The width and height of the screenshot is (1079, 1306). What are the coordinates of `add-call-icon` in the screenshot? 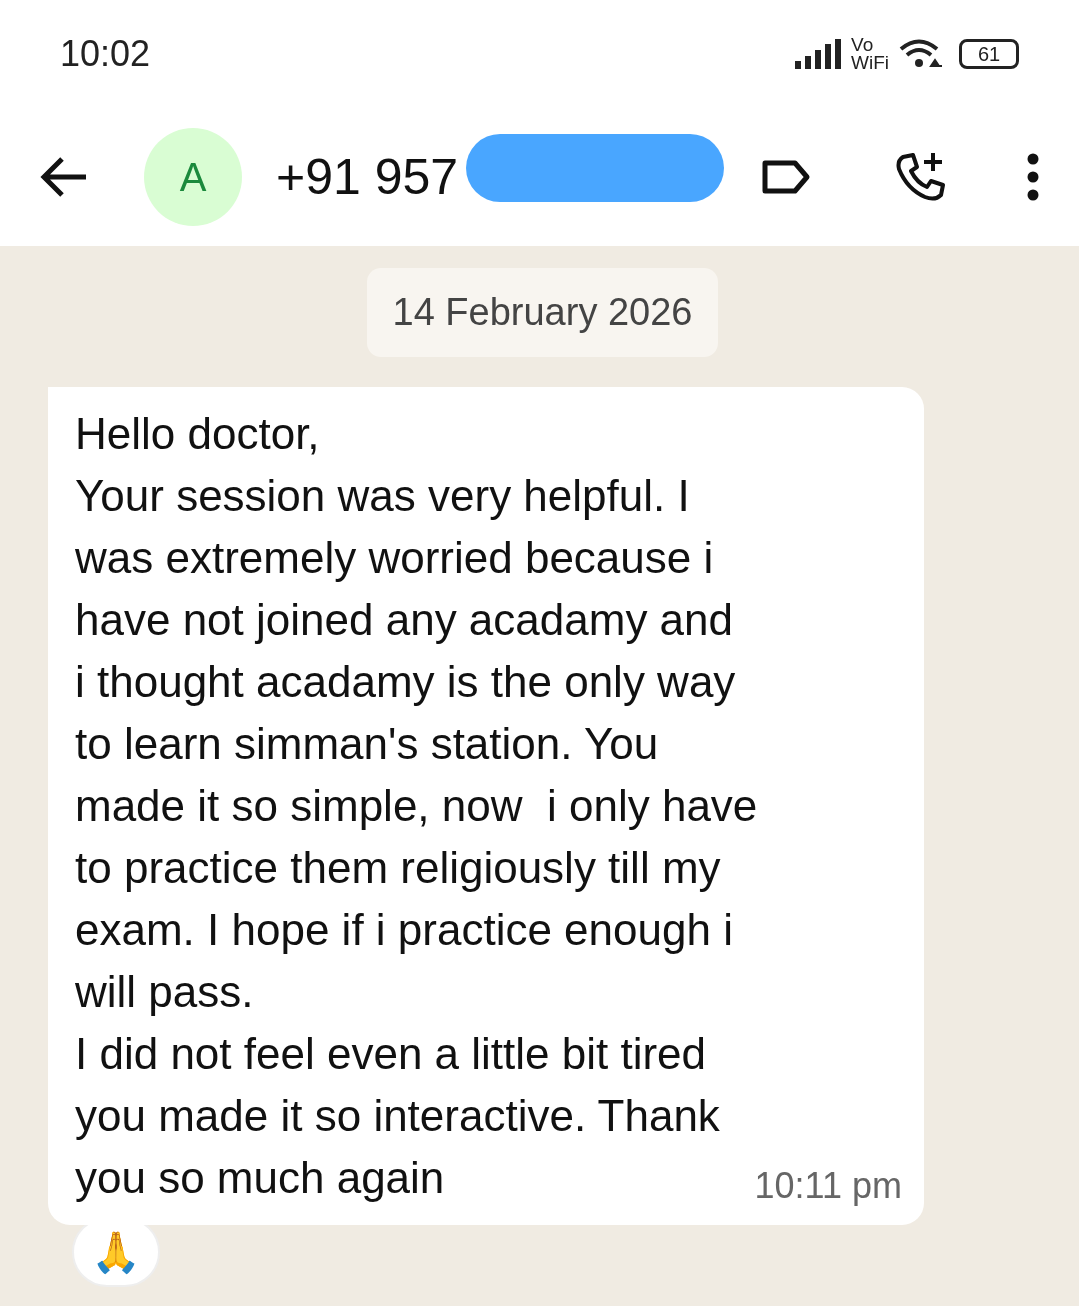 It's located at (921, 177).